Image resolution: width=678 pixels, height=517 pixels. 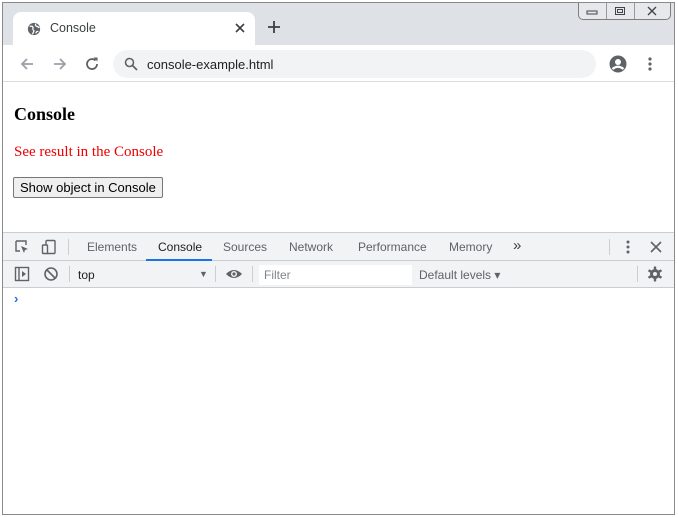 I want to click on filter-input, so click(x=335, y=275).